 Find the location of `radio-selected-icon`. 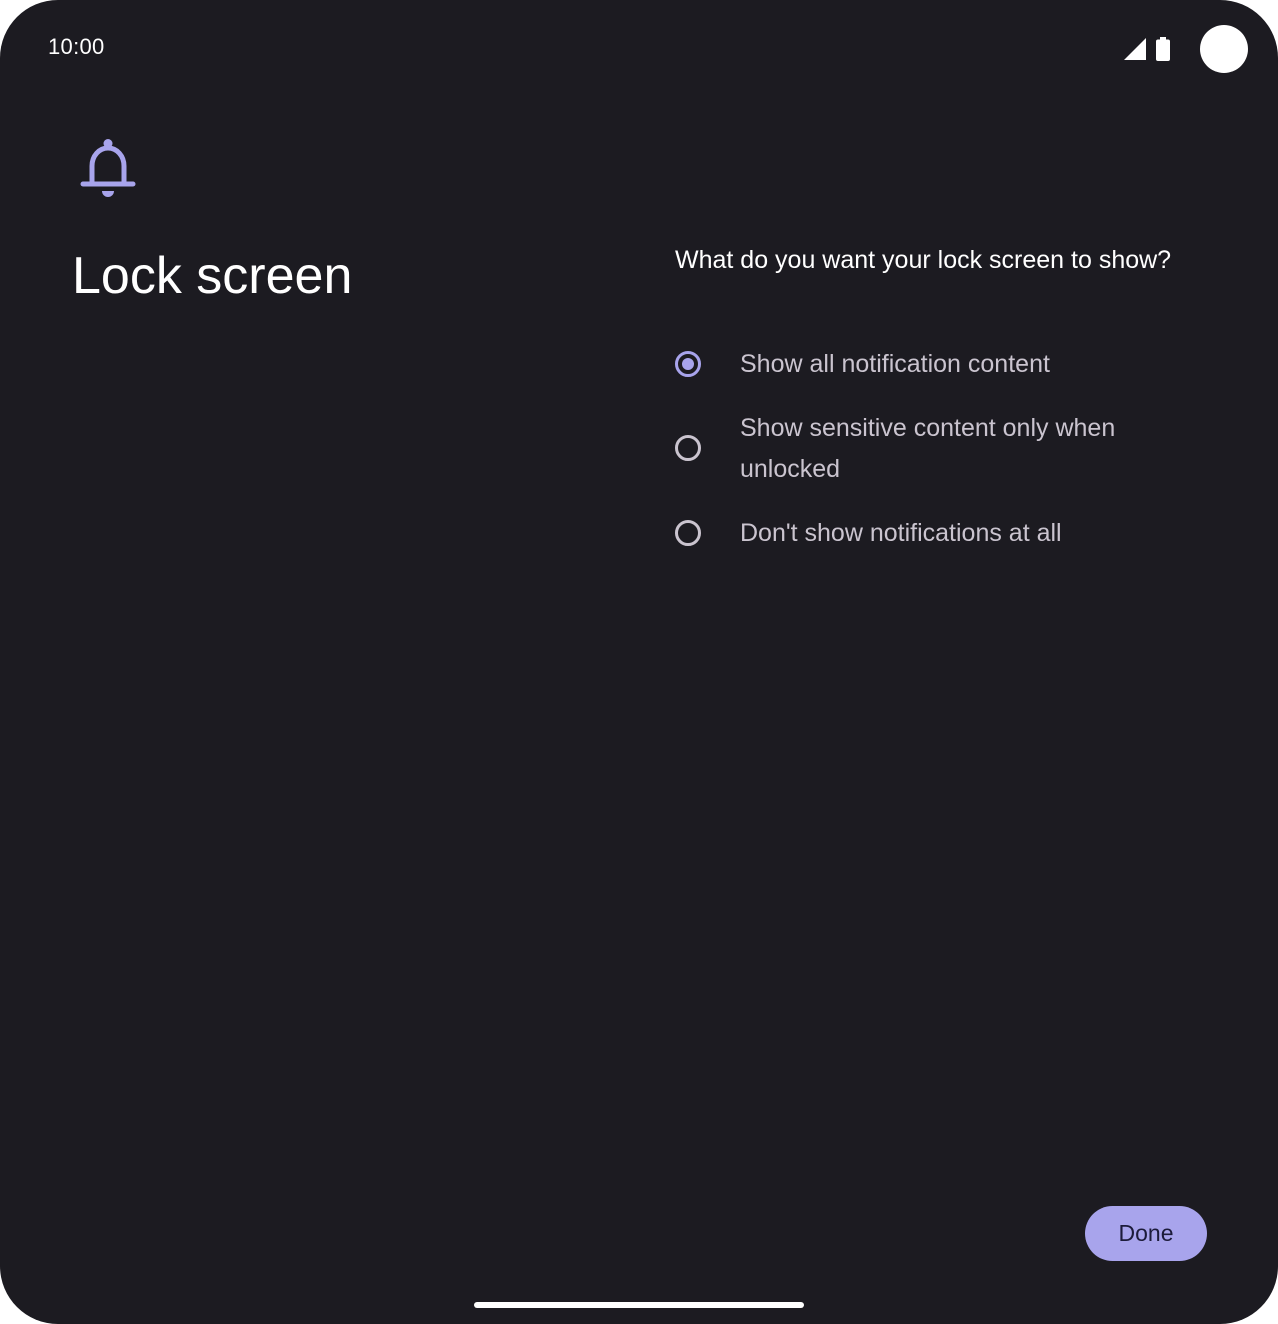

radio-selected-icon is located at coordinates (688, 364).